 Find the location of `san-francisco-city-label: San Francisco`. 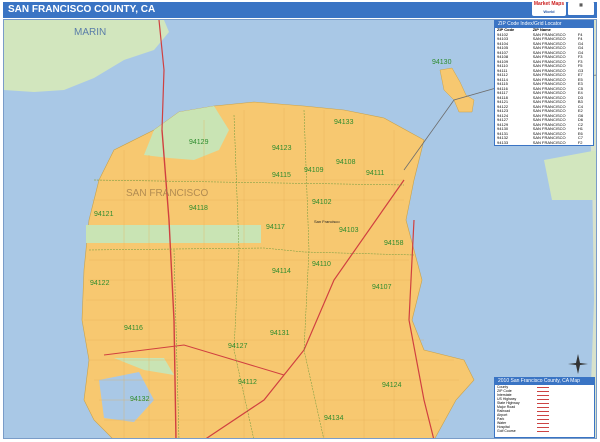

san-francisco-city-label: San Francisco is located at coordinates (327, 221).